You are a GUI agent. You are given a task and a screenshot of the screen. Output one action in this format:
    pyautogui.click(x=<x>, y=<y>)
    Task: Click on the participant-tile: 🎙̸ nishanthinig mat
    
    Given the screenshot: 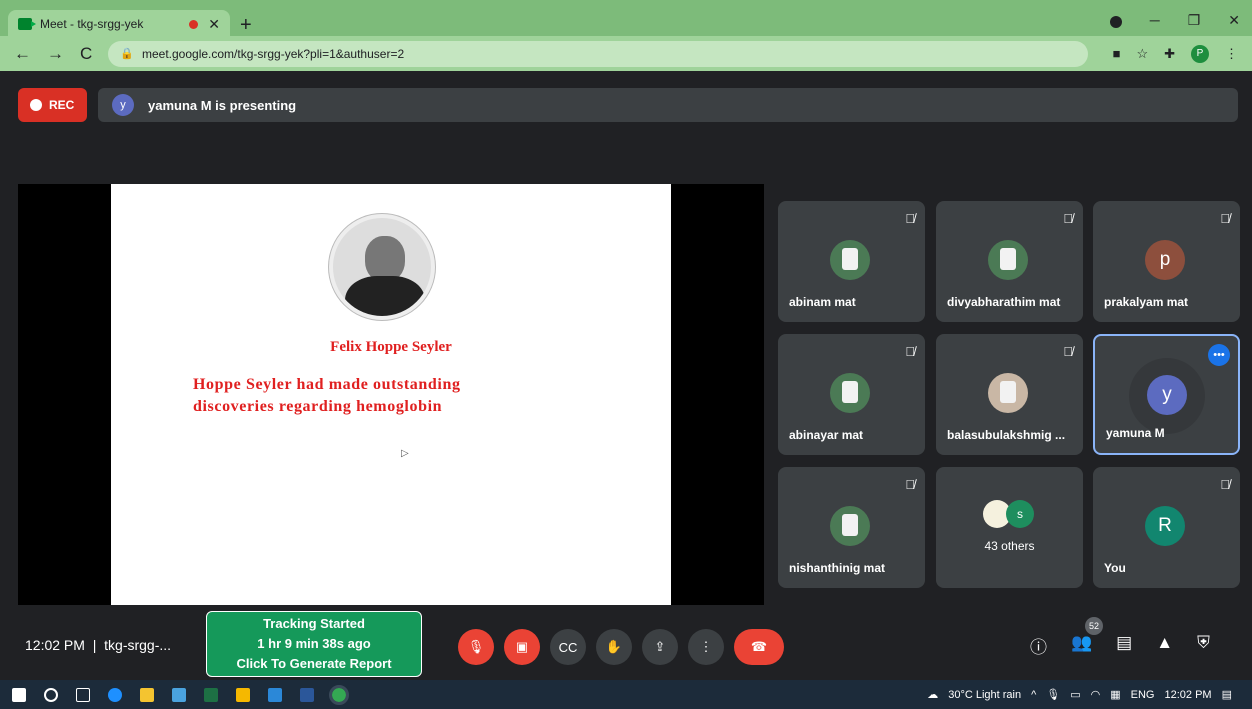 What is the action you would take?
    pyautogui.click(x=851, y=527)
    